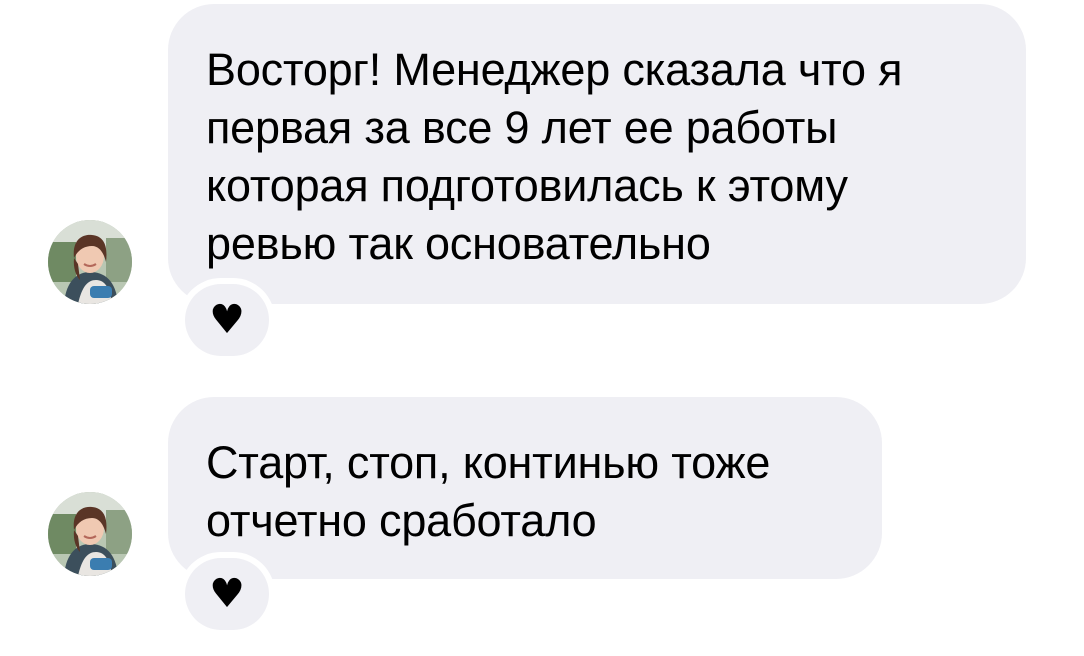 The width and height of the screenshot is (1084, 656). What do you see at coordinates (488, 462) in the screenshot?
I see `message-text-line: Старт, стоп, континью тоже` at bounding box center [488, 462].